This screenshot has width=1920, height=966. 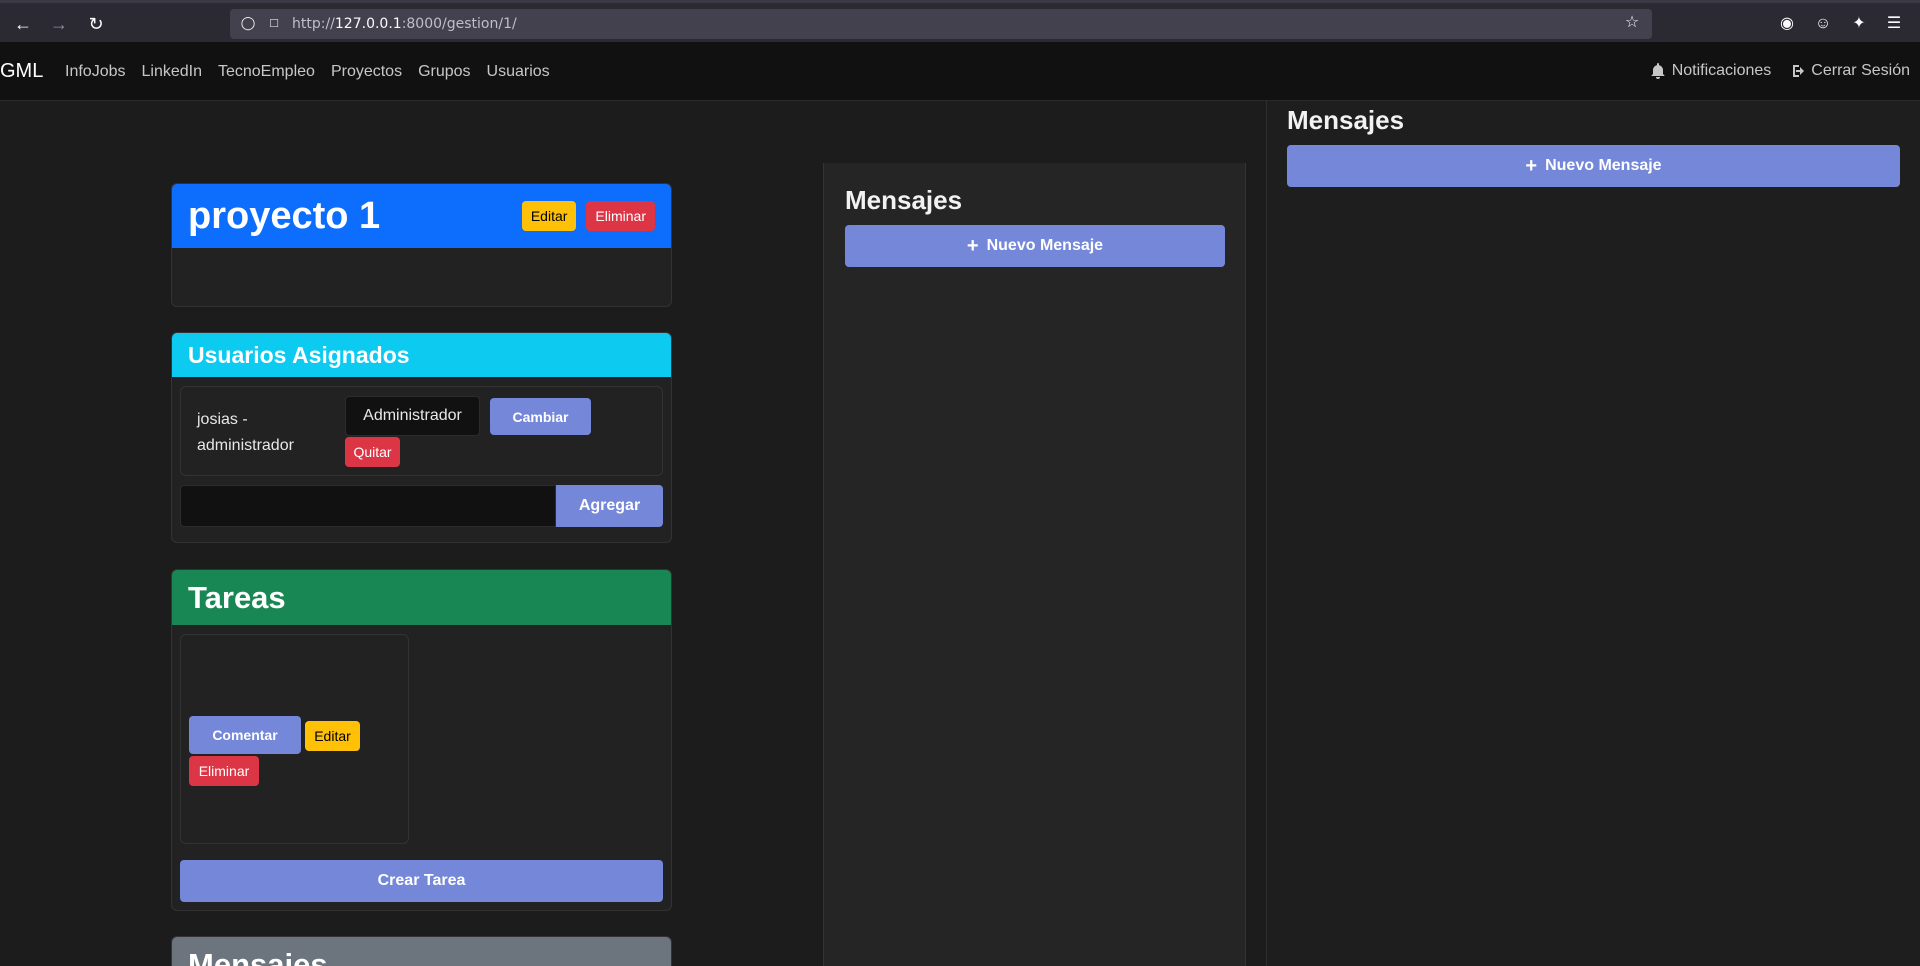 What do you see at coordinates (258, 956) in the screenshot?
I see `messages-card-title: Mensajes` at bounding box center [258, 956].